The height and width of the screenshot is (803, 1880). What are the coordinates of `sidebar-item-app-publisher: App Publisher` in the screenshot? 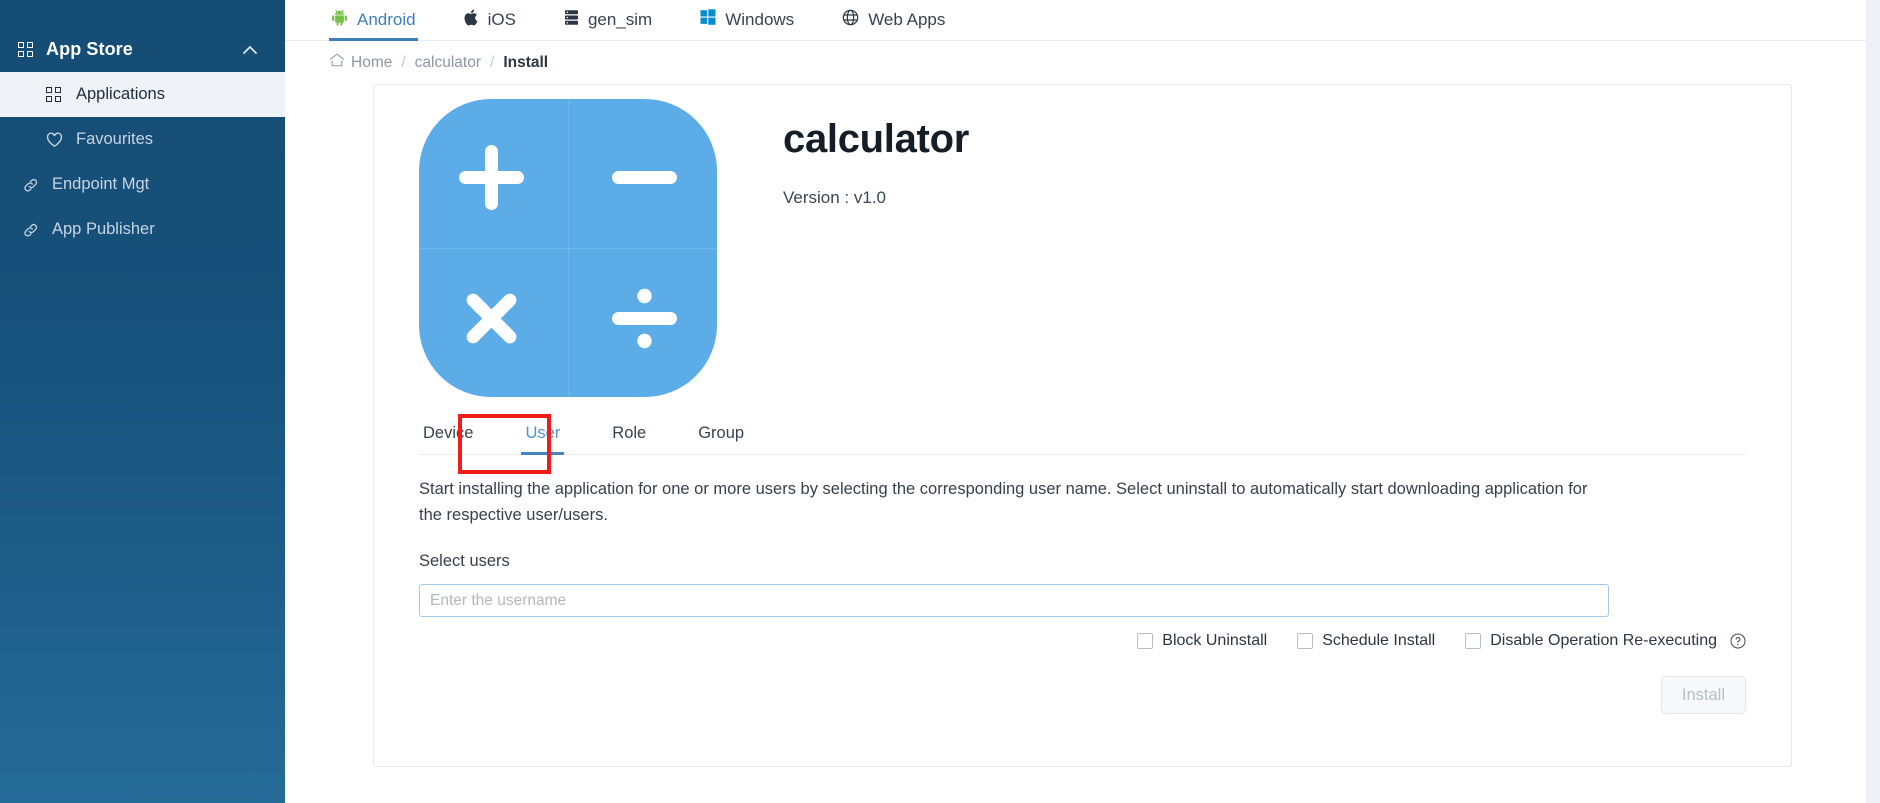 It's located at (142, 229).